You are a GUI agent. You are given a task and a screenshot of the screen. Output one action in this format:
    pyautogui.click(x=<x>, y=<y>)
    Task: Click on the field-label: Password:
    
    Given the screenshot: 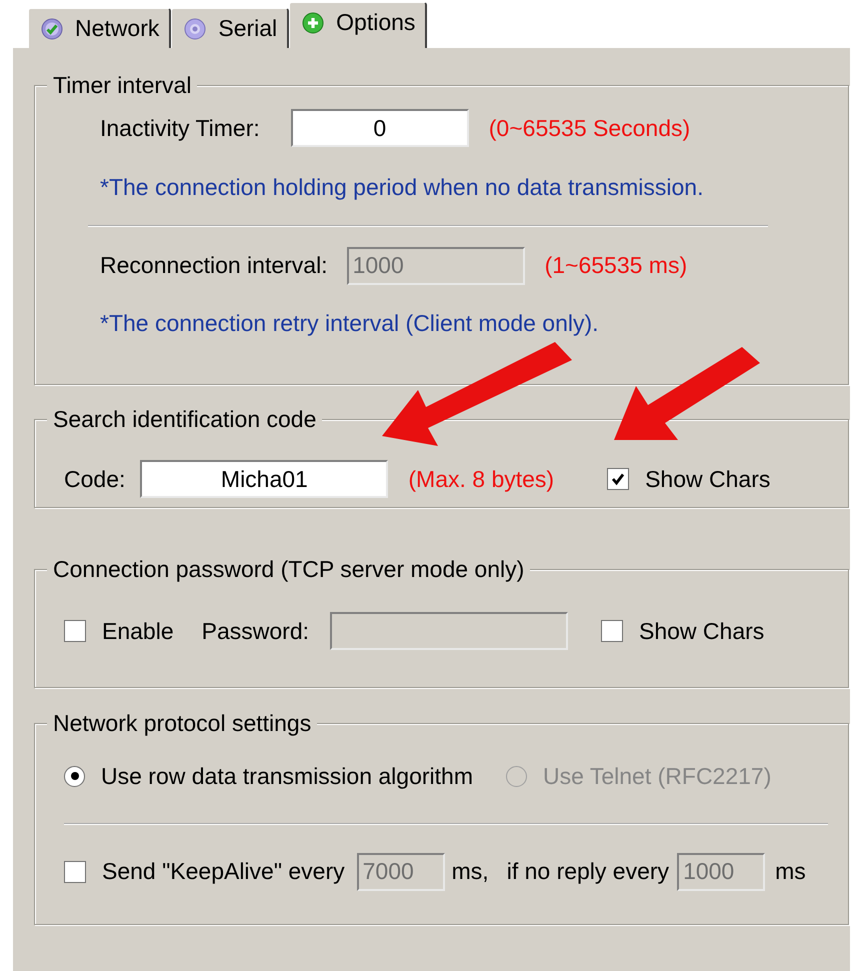 What is the action you would take?
    pyautogui.click(x=255, y=631)
    